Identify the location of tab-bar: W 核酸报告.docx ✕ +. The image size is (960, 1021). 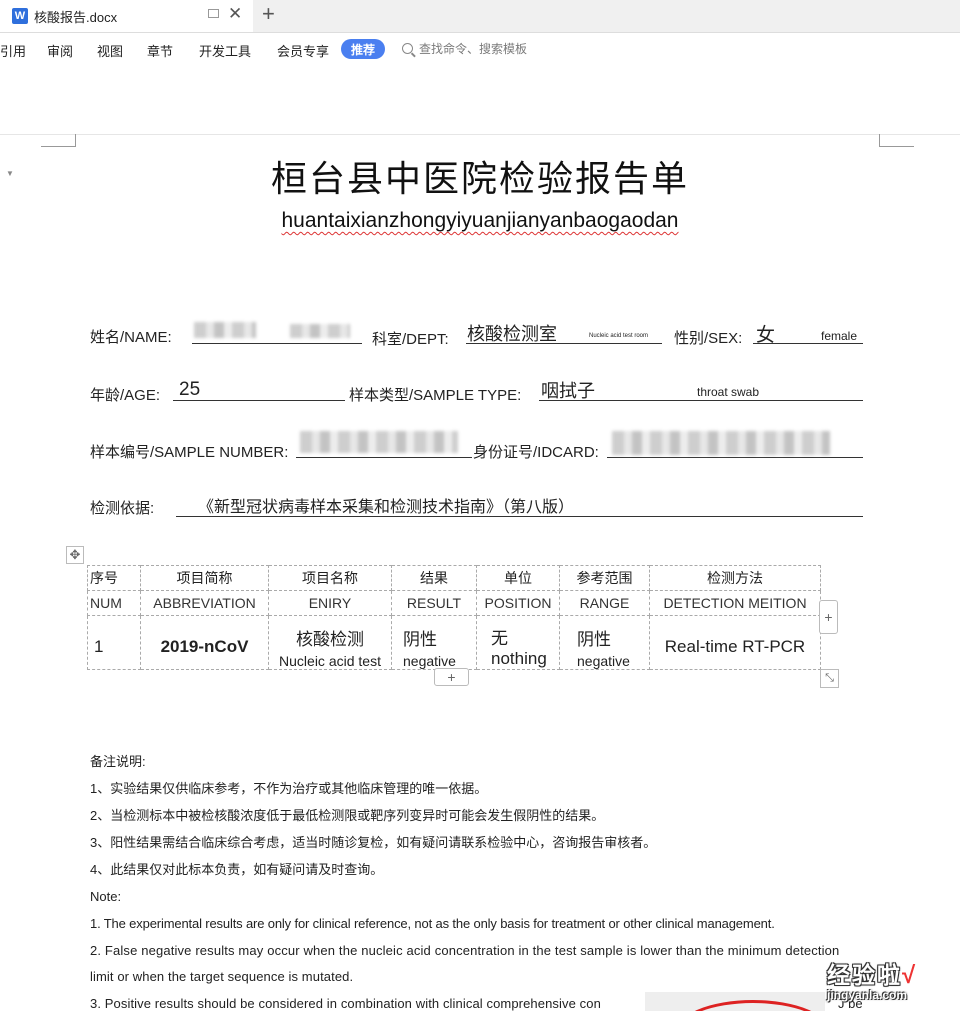
(480, 16).